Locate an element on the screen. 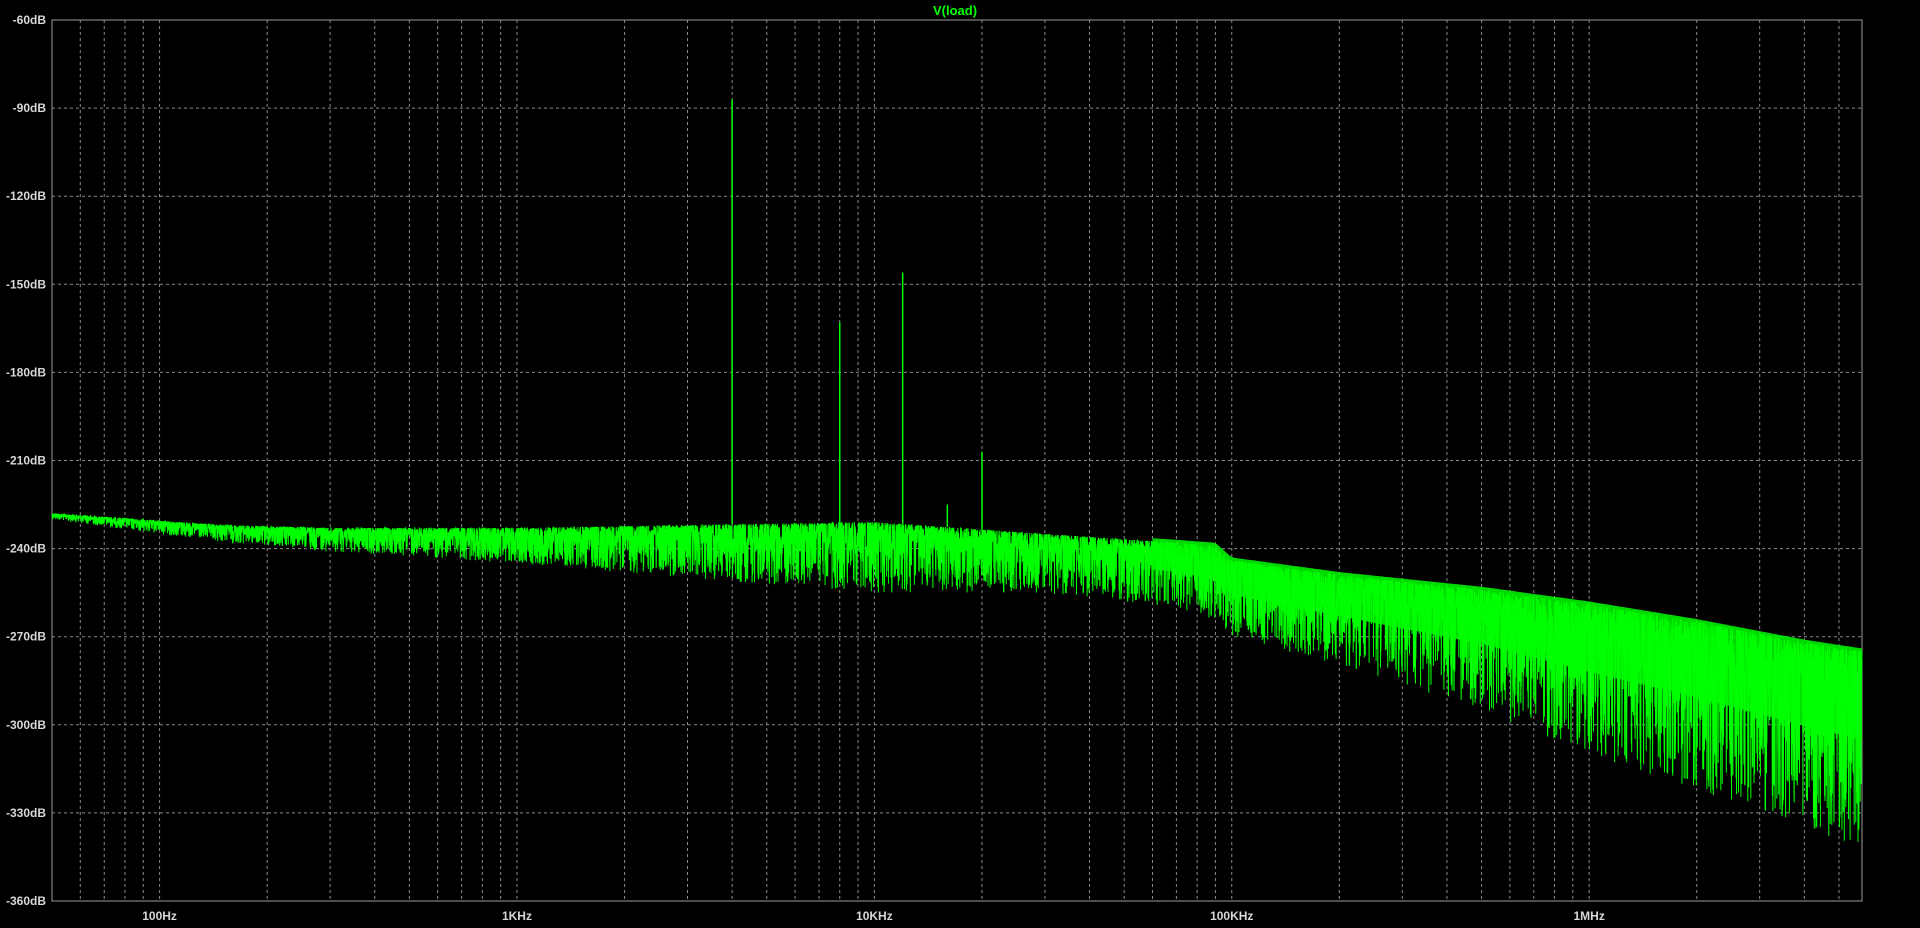 The image size is (1920, 928). y-tick-label-8: -300dB is located at coordinates (26, 725).